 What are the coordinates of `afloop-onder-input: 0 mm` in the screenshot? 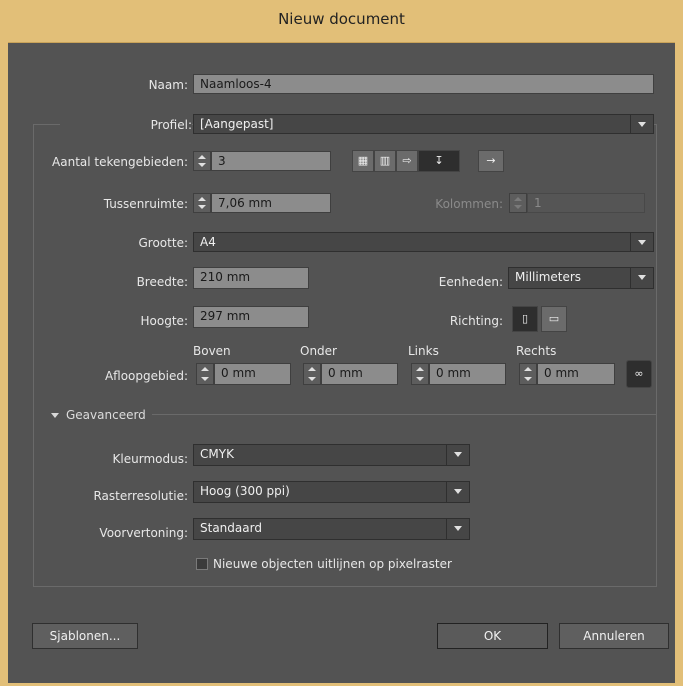 It's located at (359, 374).